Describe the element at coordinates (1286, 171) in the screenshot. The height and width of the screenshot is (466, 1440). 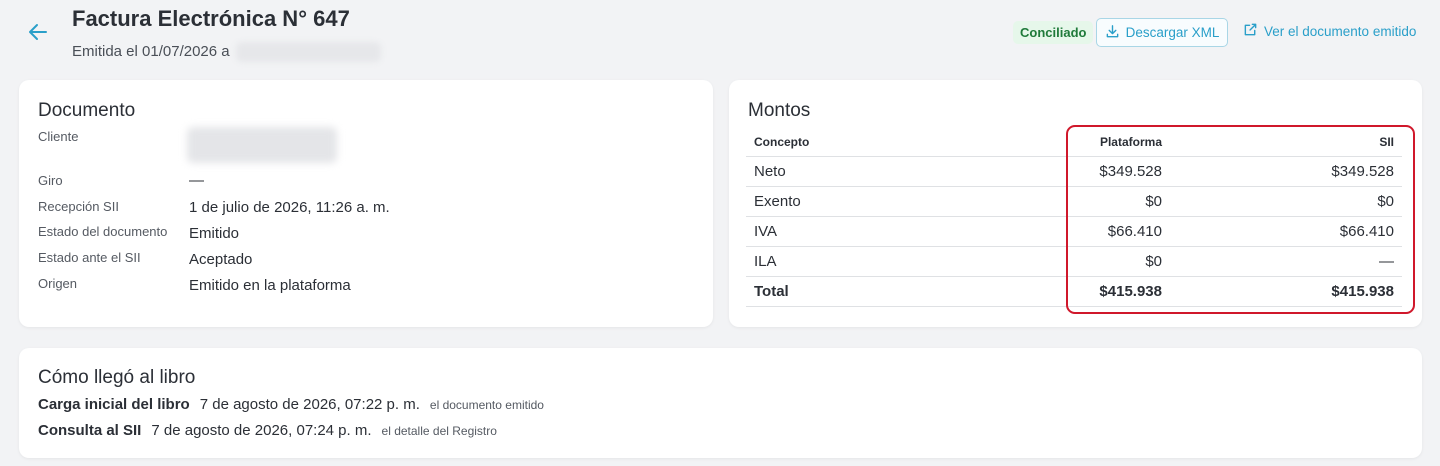
I see `cell-sii: $349.528` at that location.